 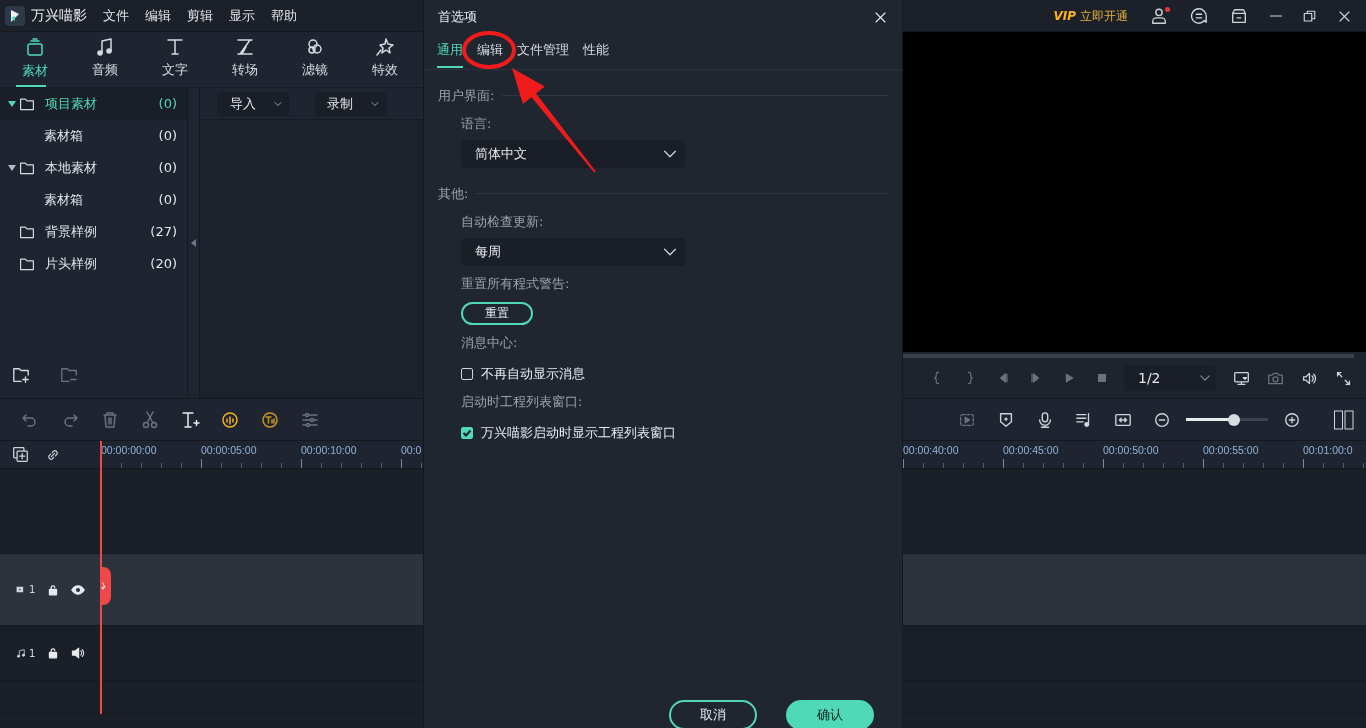 What do you see at coordinates (329, 450) in the screenshot?
I see `time-label: 00:00:10:00` at bounding box center [329, 450].